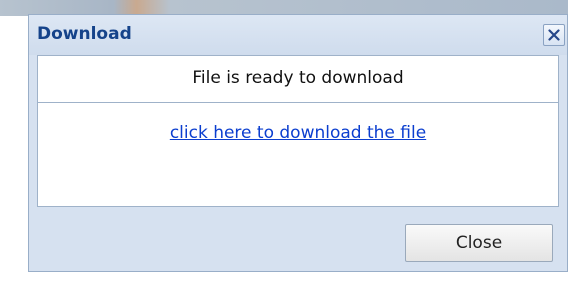 The image size is (568, 286). What do you see at coordinates (298, 102) in the screenshot?
I see `divider` at bounding box center [298, 102].